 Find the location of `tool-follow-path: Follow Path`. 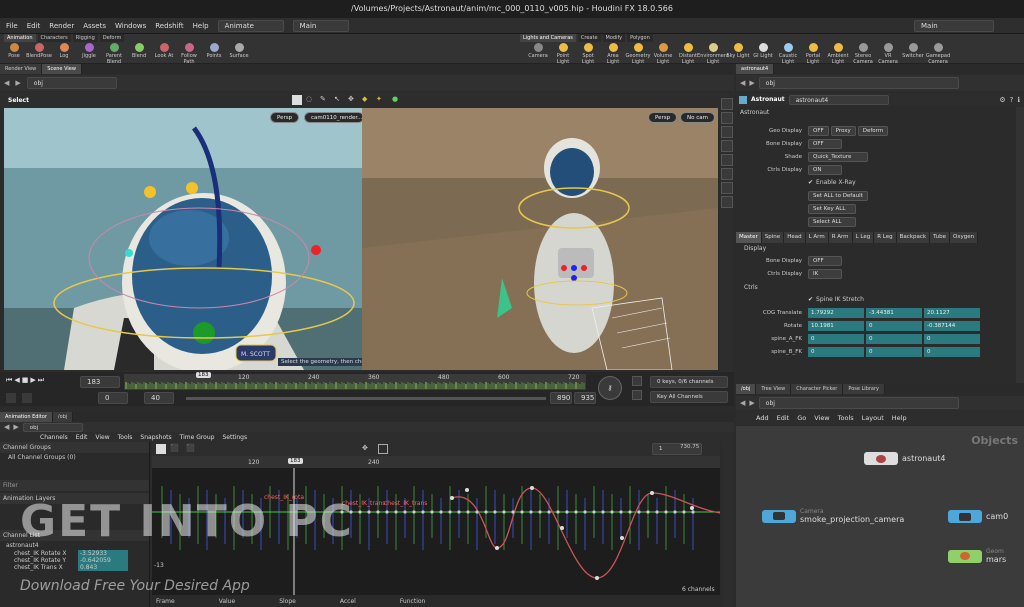

tool-follow-path: Follow Path is located at coordinates (189, 54).